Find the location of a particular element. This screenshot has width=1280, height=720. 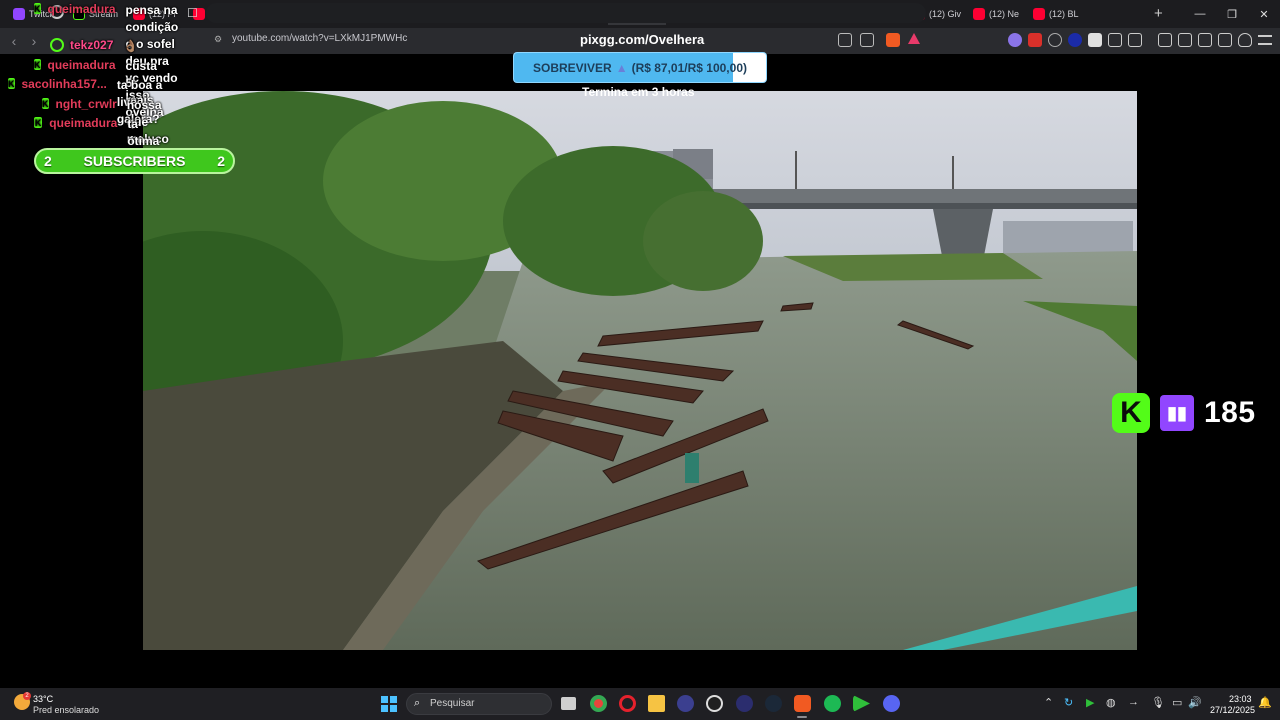

start-button is located at coordinates (389, 704).